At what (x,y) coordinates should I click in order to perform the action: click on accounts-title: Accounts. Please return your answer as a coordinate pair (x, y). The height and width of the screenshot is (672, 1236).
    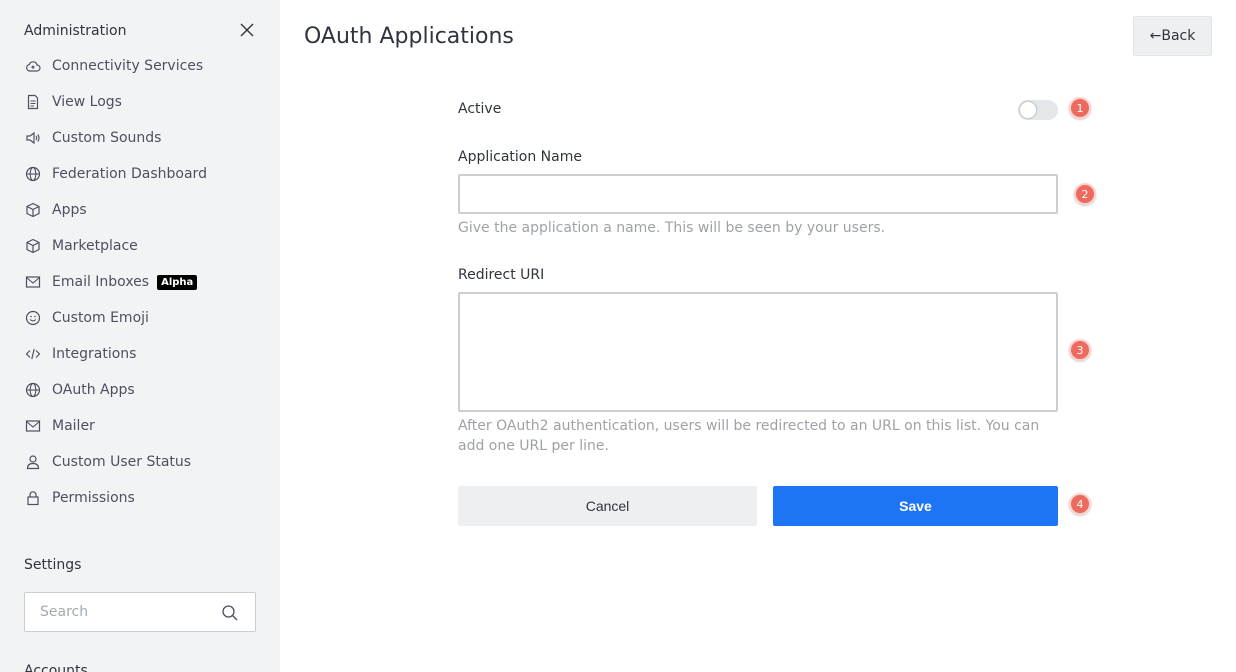
    Looking at the image, I should click on (56, 667).